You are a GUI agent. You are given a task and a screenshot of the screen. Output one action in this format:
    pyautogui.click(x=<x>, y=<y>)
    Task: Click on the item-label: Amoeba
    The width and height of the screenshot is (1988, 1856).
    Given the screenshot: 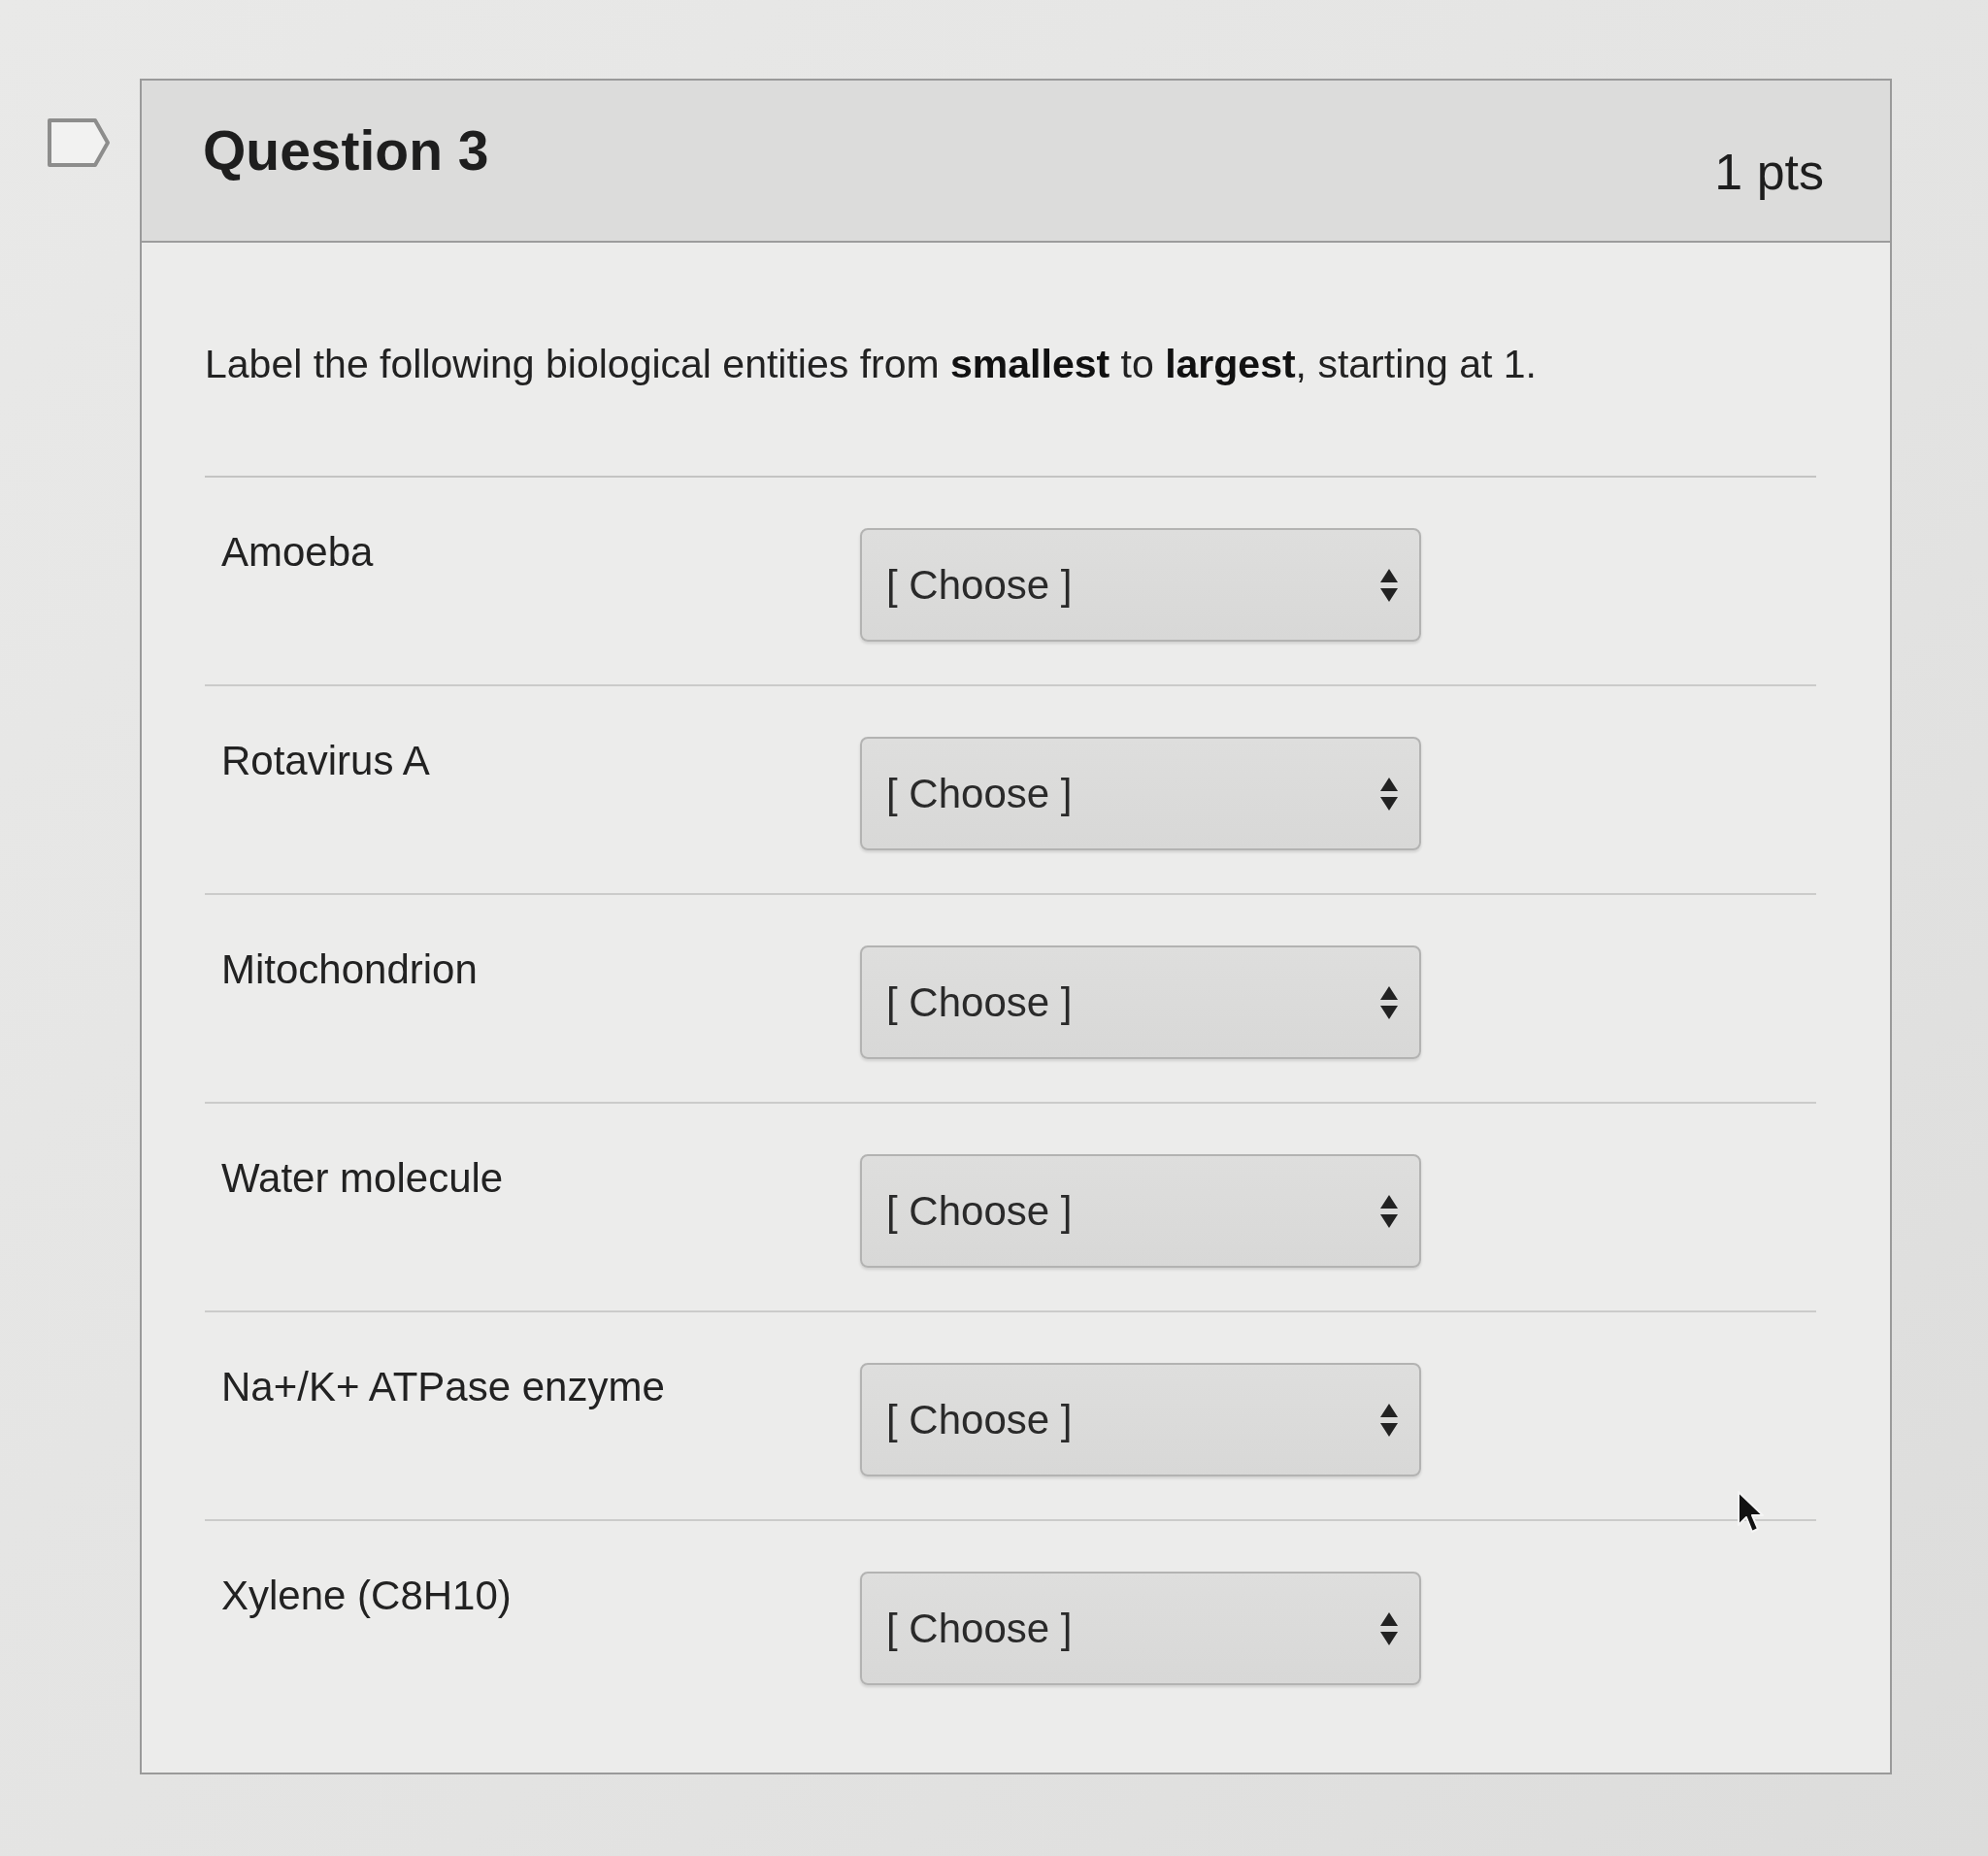 What is the action you would take?
    pyautogui.click(x=298, y=552)
    